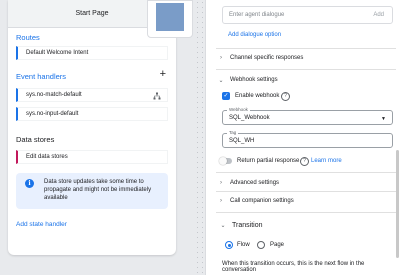  I want to click on add-event-handler-button: +, so click(163, 74).